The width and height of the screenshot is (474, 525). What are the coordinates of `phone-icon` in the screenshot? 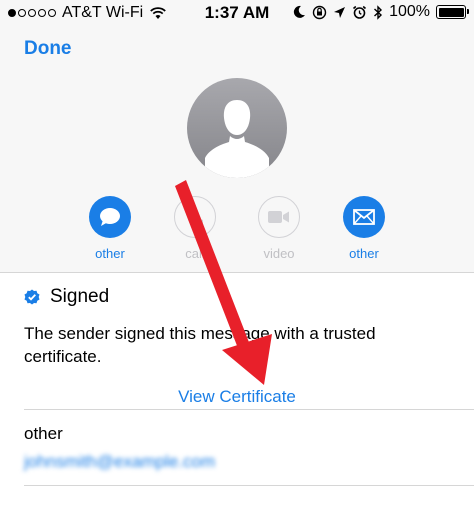 It's located at (195, 217).